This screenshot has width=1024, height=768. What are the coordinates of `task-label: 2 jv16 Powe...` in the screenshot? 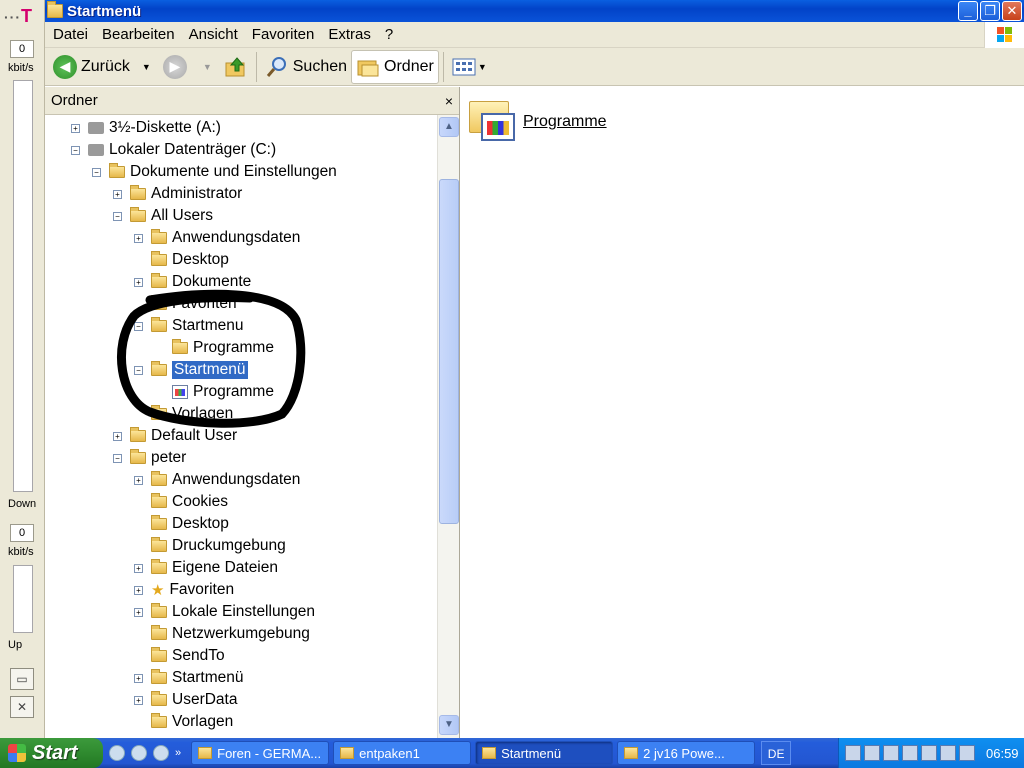 It's located at (684, 753).